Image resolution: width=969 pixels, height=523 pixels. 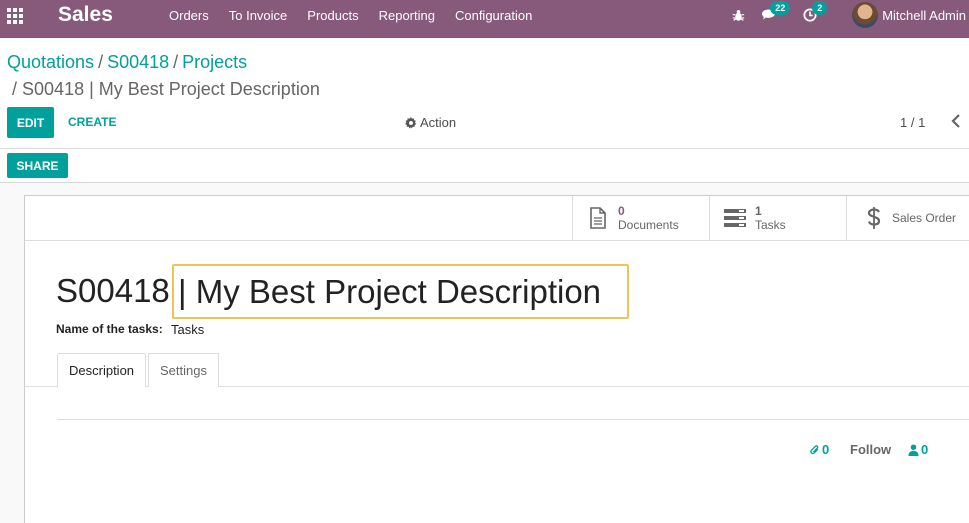 I want to click on edit-button: EDIT, so click(x=30, y=122).